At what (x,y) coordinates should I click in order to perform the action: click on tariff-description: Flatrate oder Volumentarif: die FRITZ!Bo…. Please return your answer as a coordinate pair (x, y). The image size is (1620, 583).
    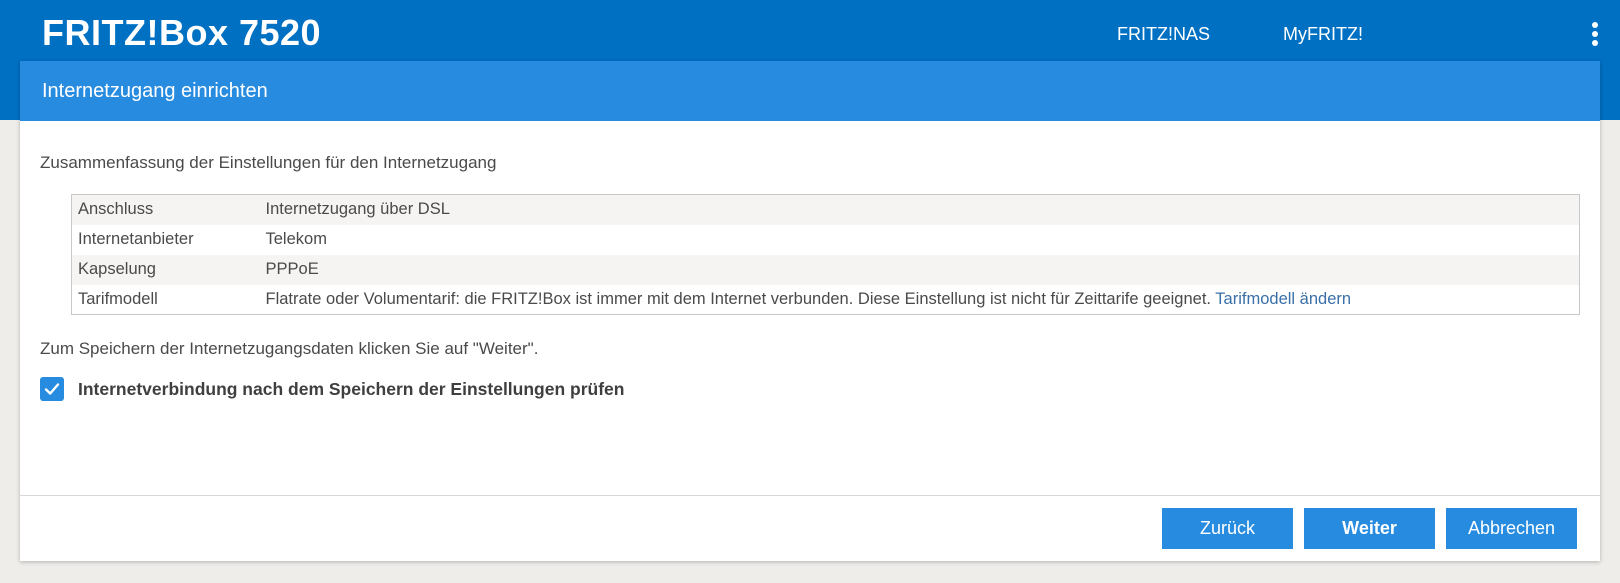
    Looking at the image, I should click on (738, 298).